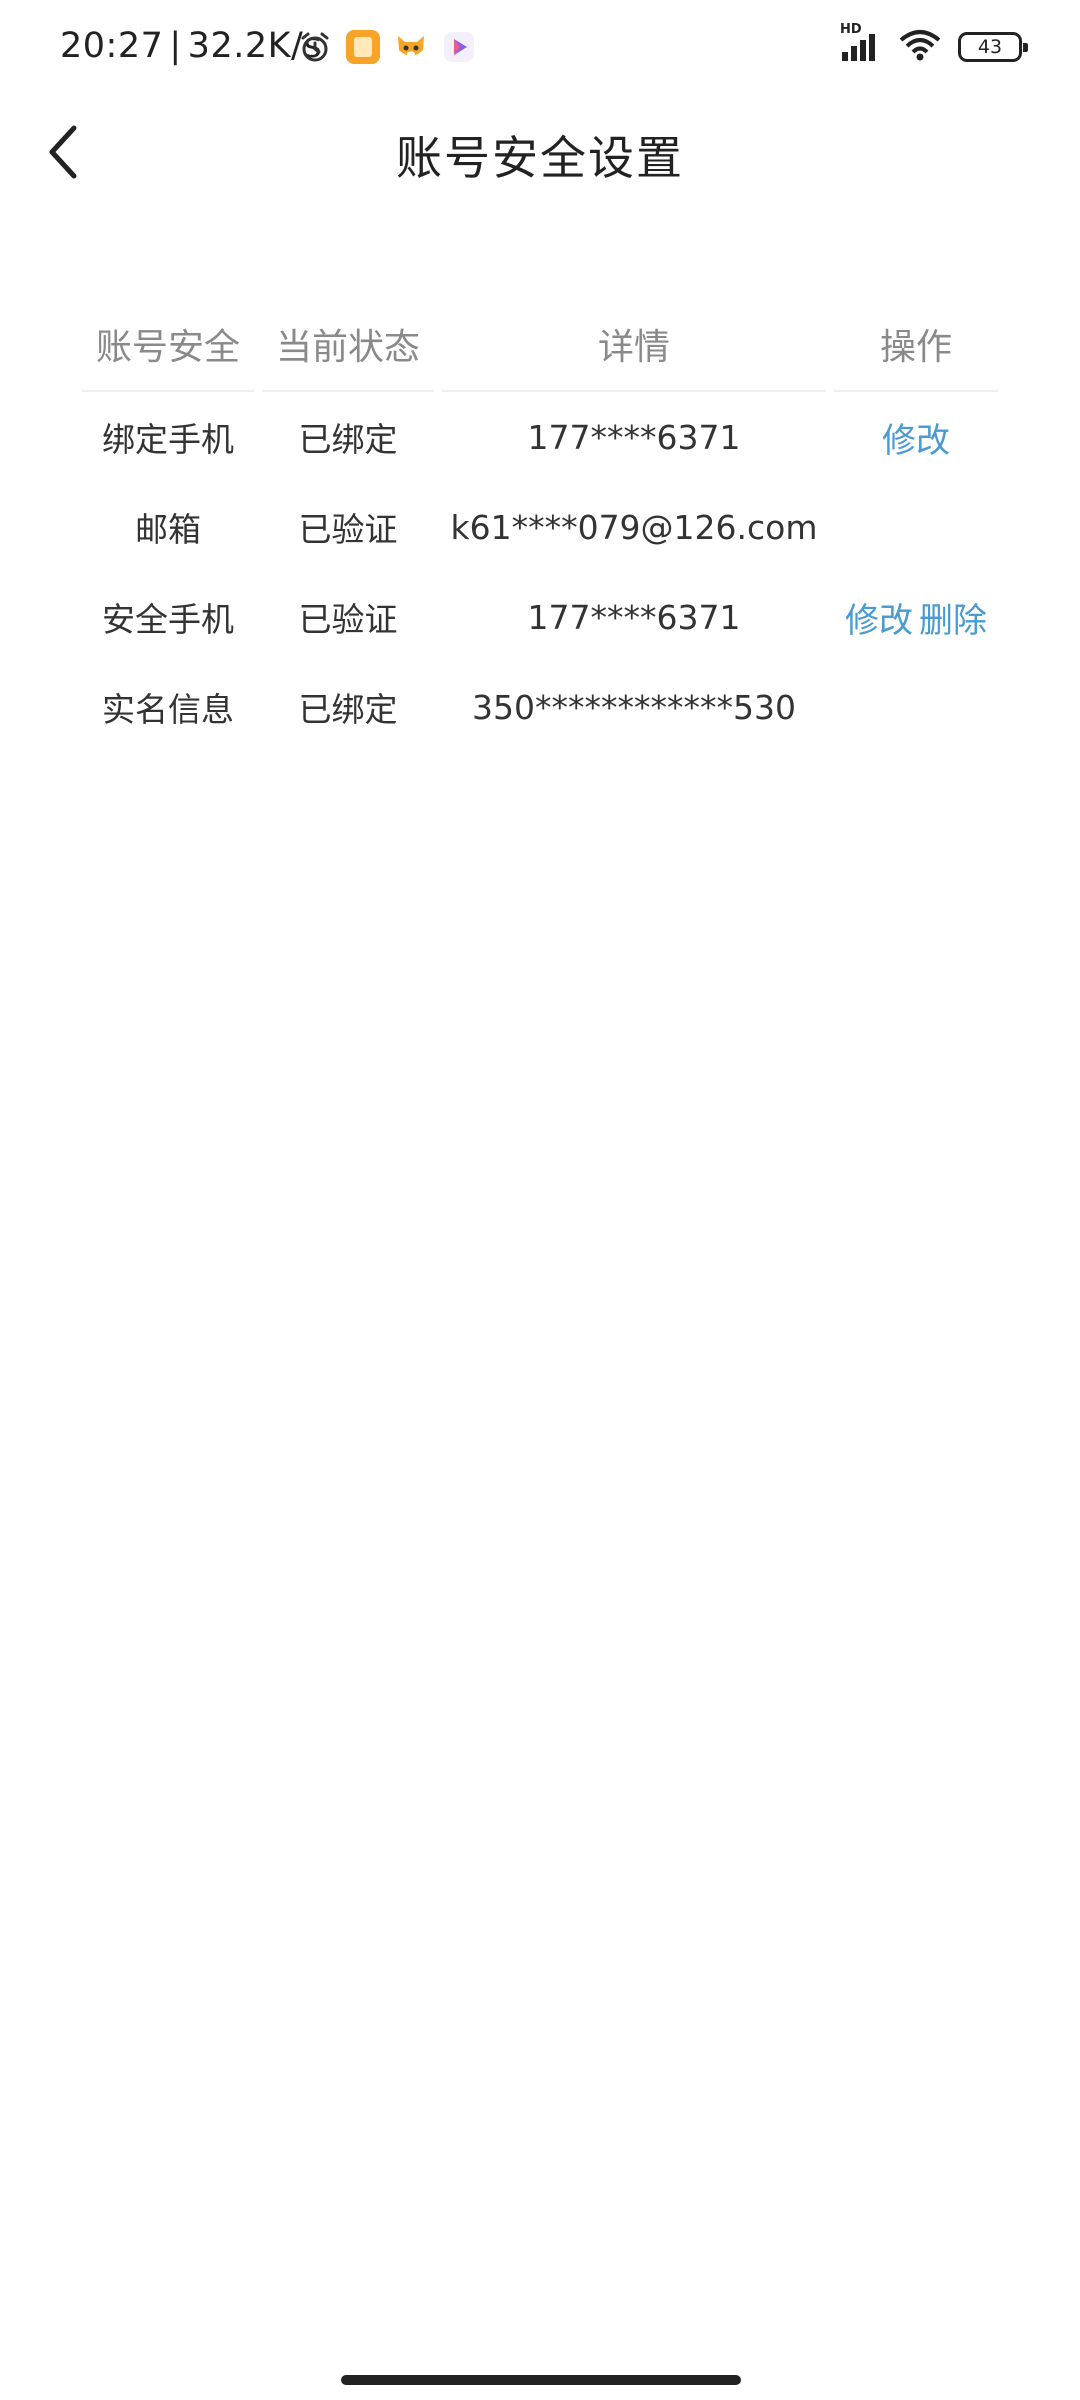 The width and height of the screenshot is (1080, 2400). I want to click on battery-icon: 43, so click(993, 47).